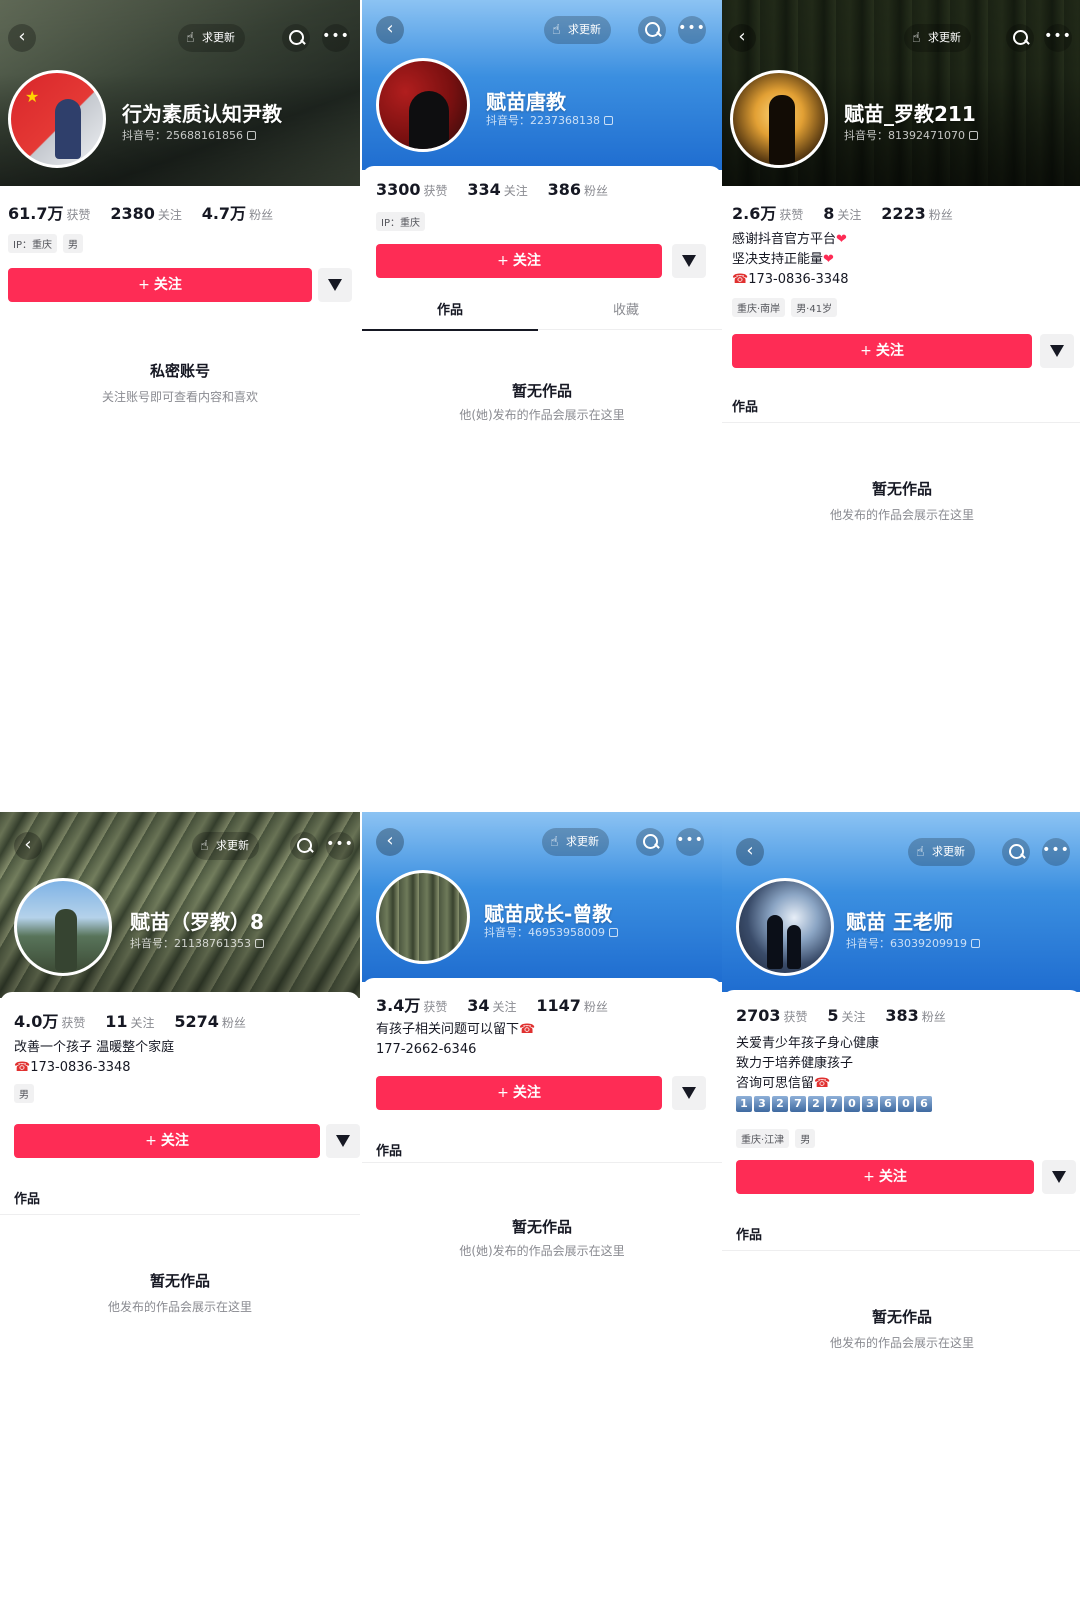 This screenshot has height=1620, width=1080. Describe the element at coordinates (911, 135) in the screenshot. I see `douyin-id: 抖音号：81392471070` at that location.